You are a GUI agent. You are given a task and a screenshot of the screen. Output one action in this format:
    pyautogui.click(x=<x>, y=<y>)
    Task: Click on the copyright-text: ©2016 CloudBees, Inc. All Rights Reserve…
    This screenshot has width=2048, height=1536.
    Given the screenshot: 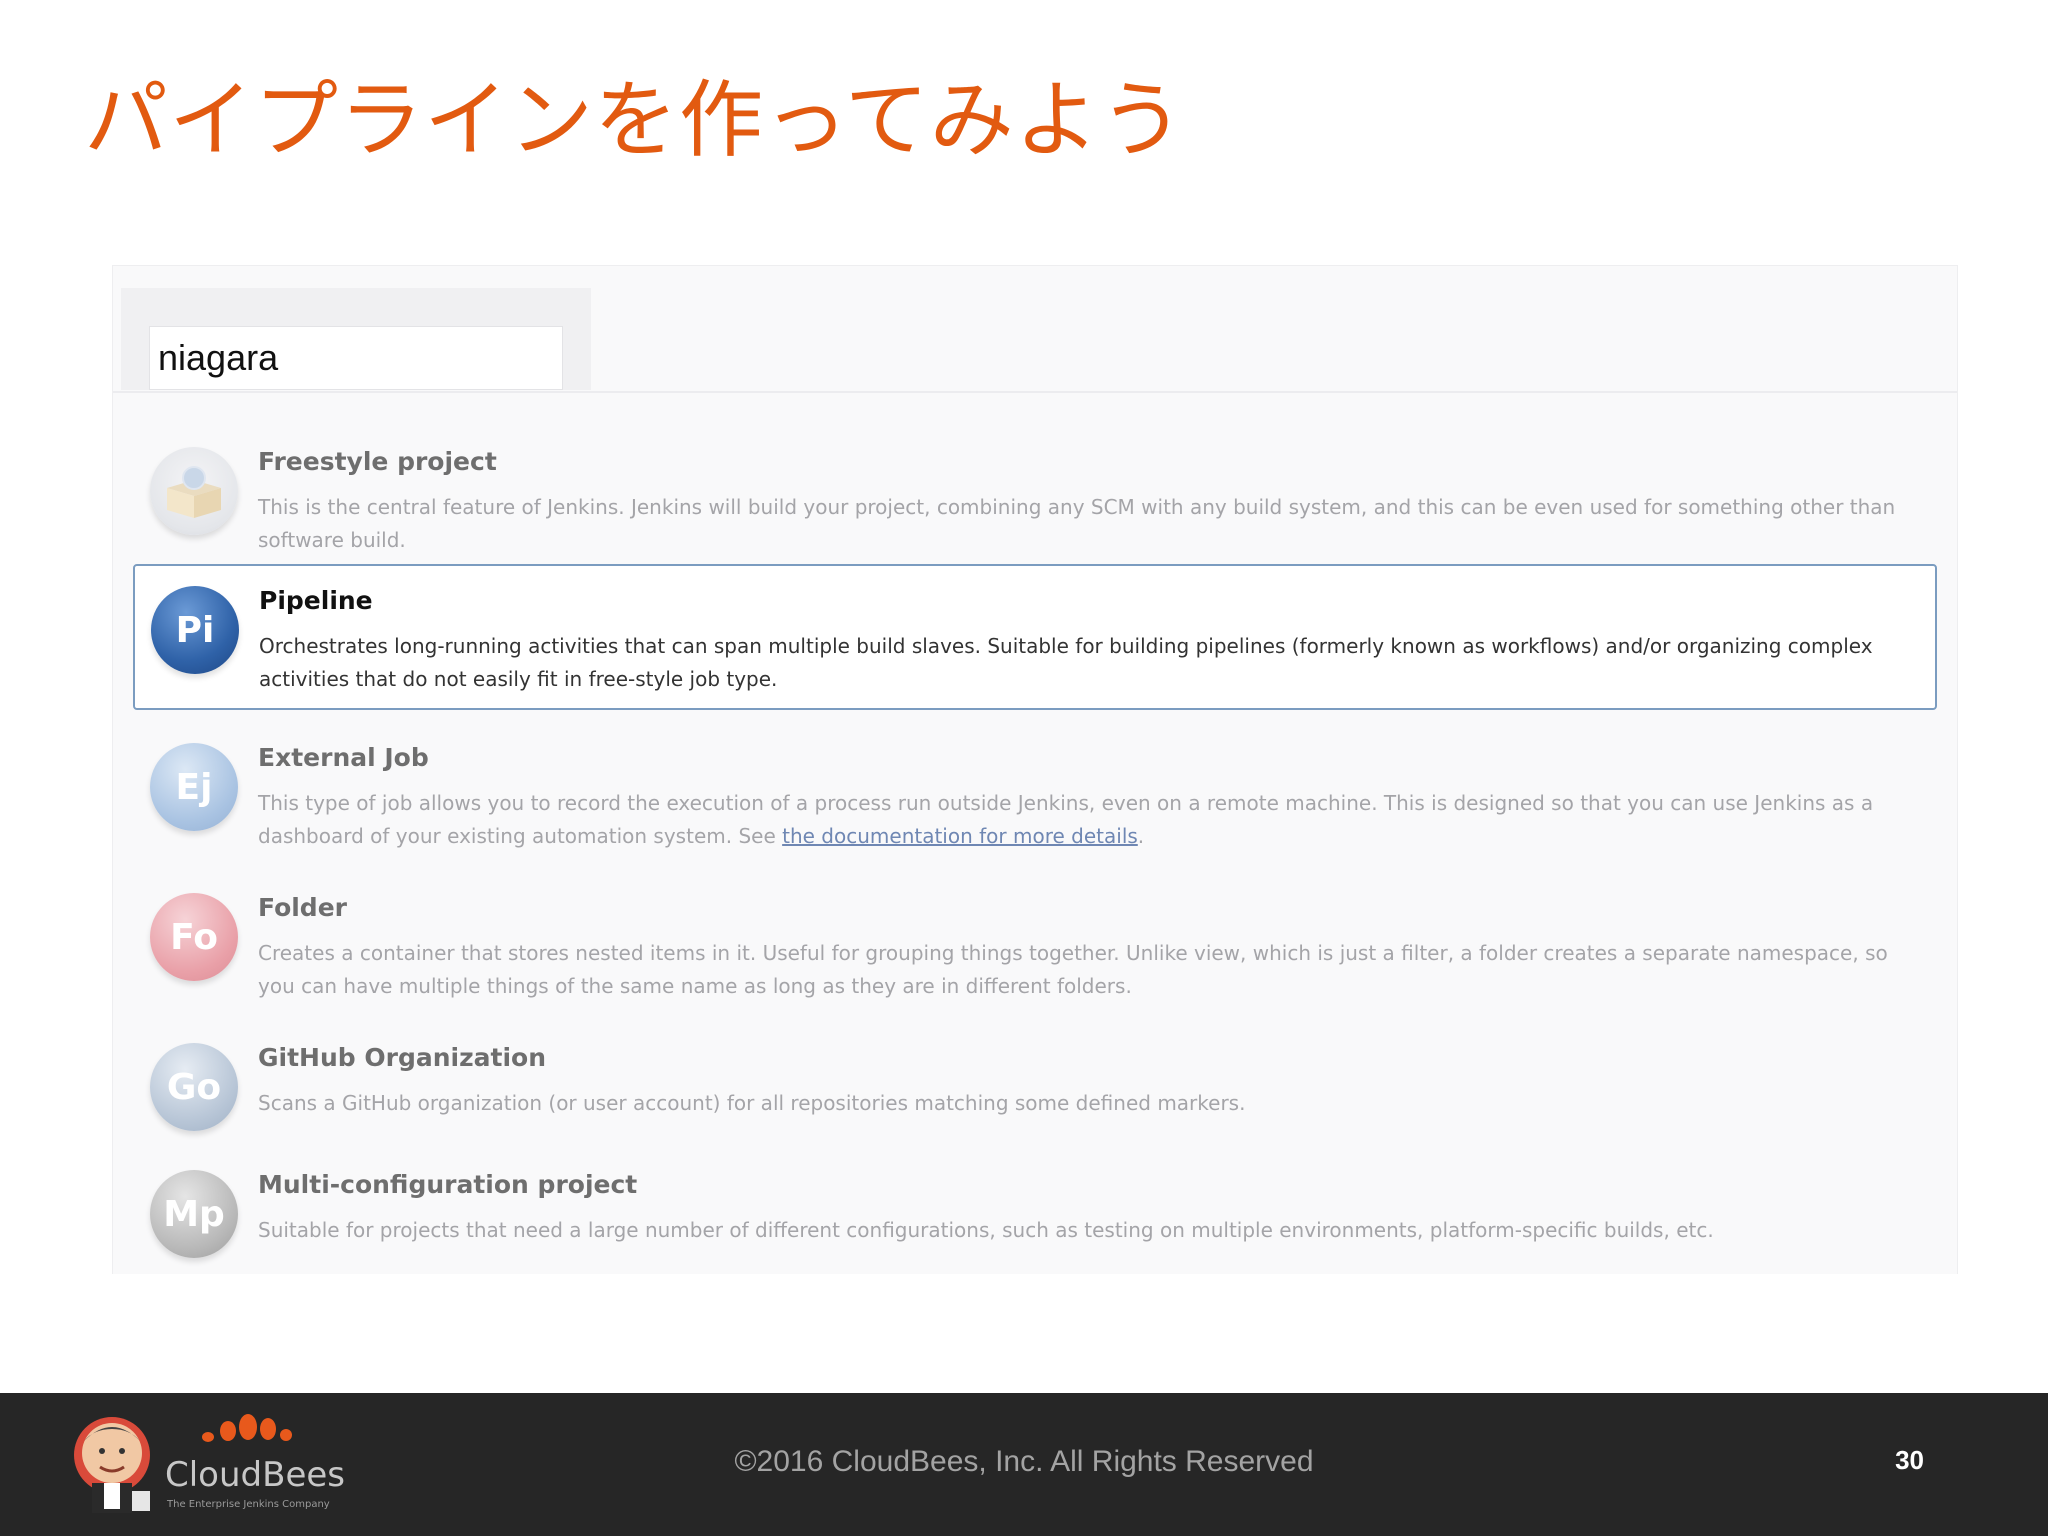 What is the action you would take?
    pyautogui.click(x=1024, y=1461)
    